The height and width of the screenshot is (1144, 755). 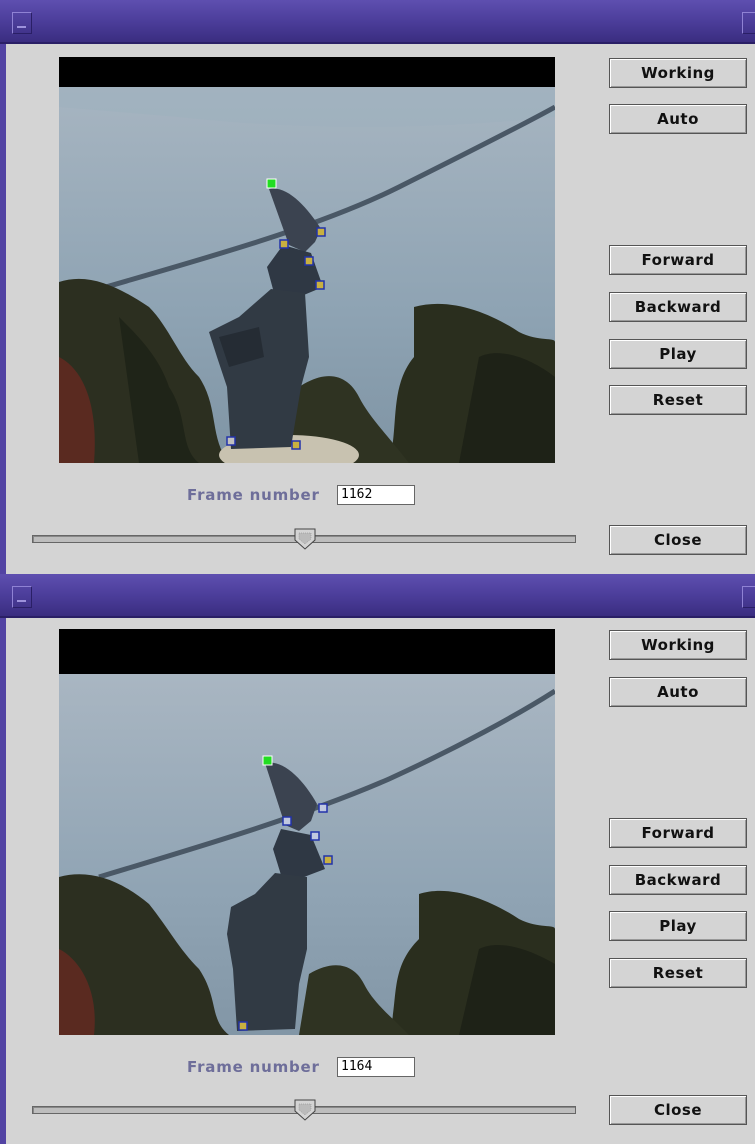 What do you see at coordinates (376, 1067) in the screenshot?
I see `frame-number-input: 1164` at bounding box center [376, 1067].